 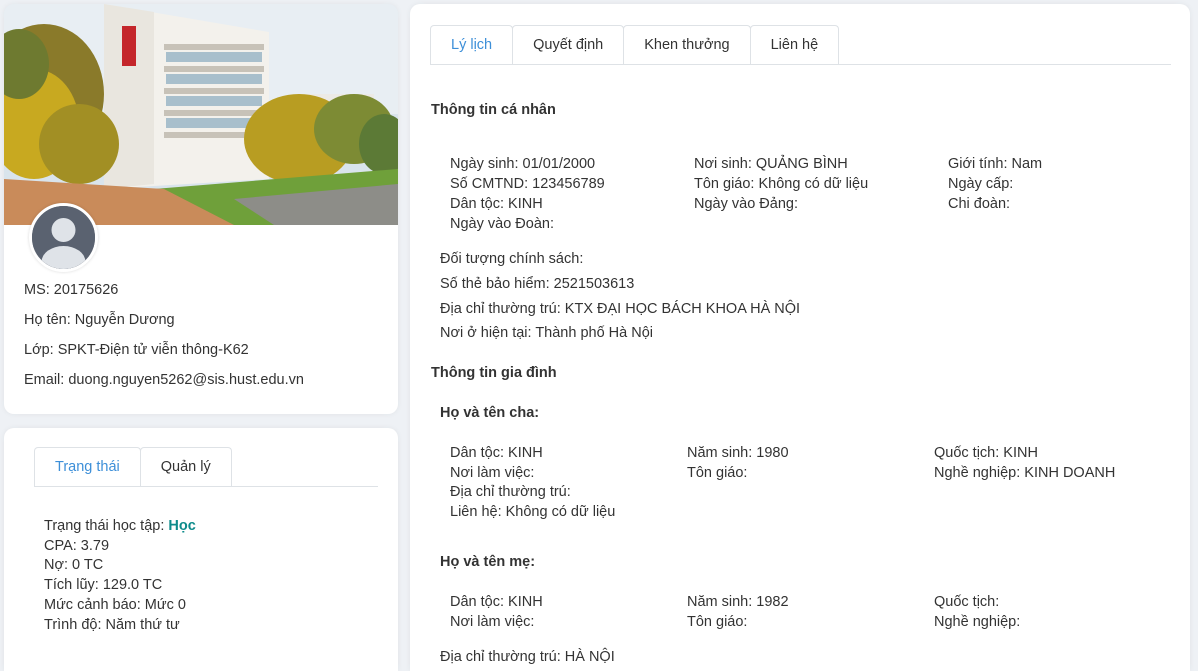 I want to click on mother-job: Nghề nghiệp:, so click(x=977, y=622).